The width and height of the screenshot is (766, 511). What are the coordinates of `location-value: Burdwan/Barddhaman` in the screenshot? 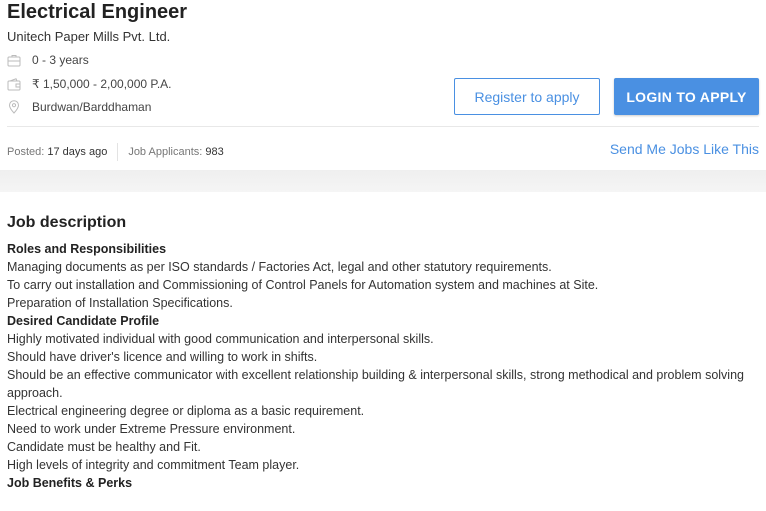 It's located at (91, 107).